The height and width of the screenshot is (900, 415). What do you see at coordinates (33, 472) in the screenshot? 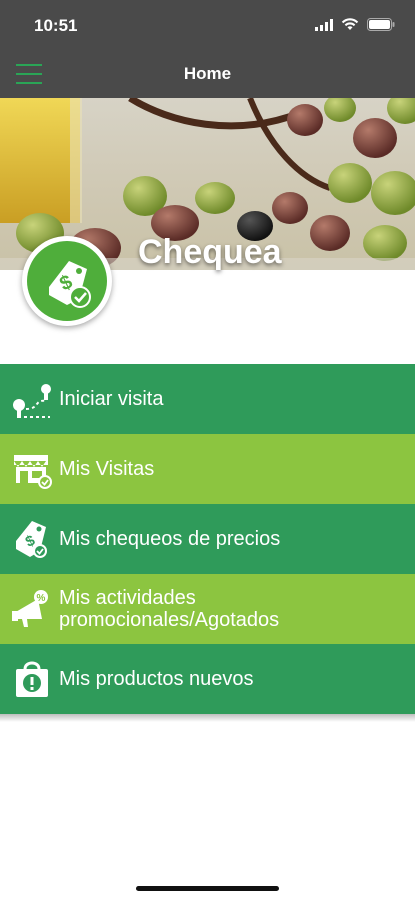
I see `store-icon` at bounding box center [33, 472].